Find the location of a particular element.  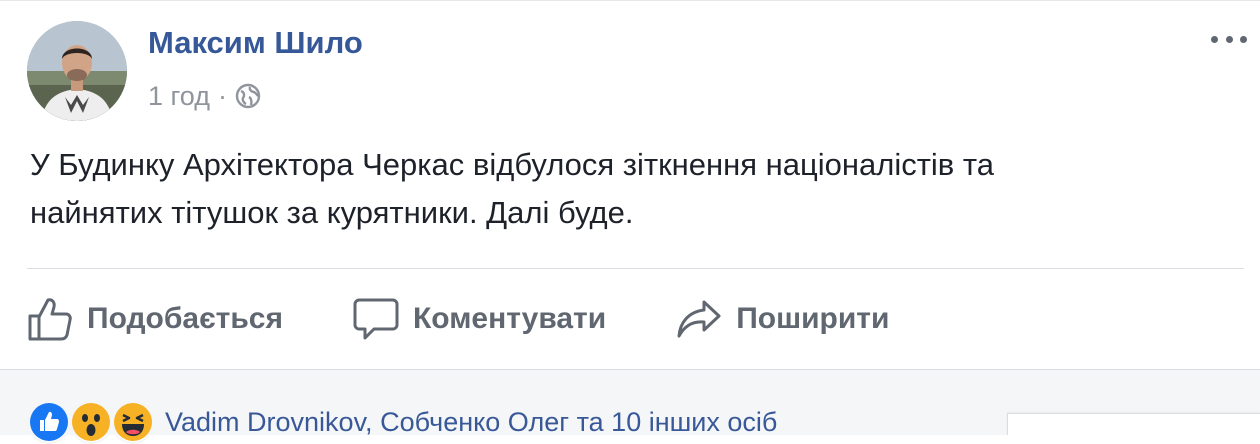

like-button: Подобається is located at coordinates (155, 319).